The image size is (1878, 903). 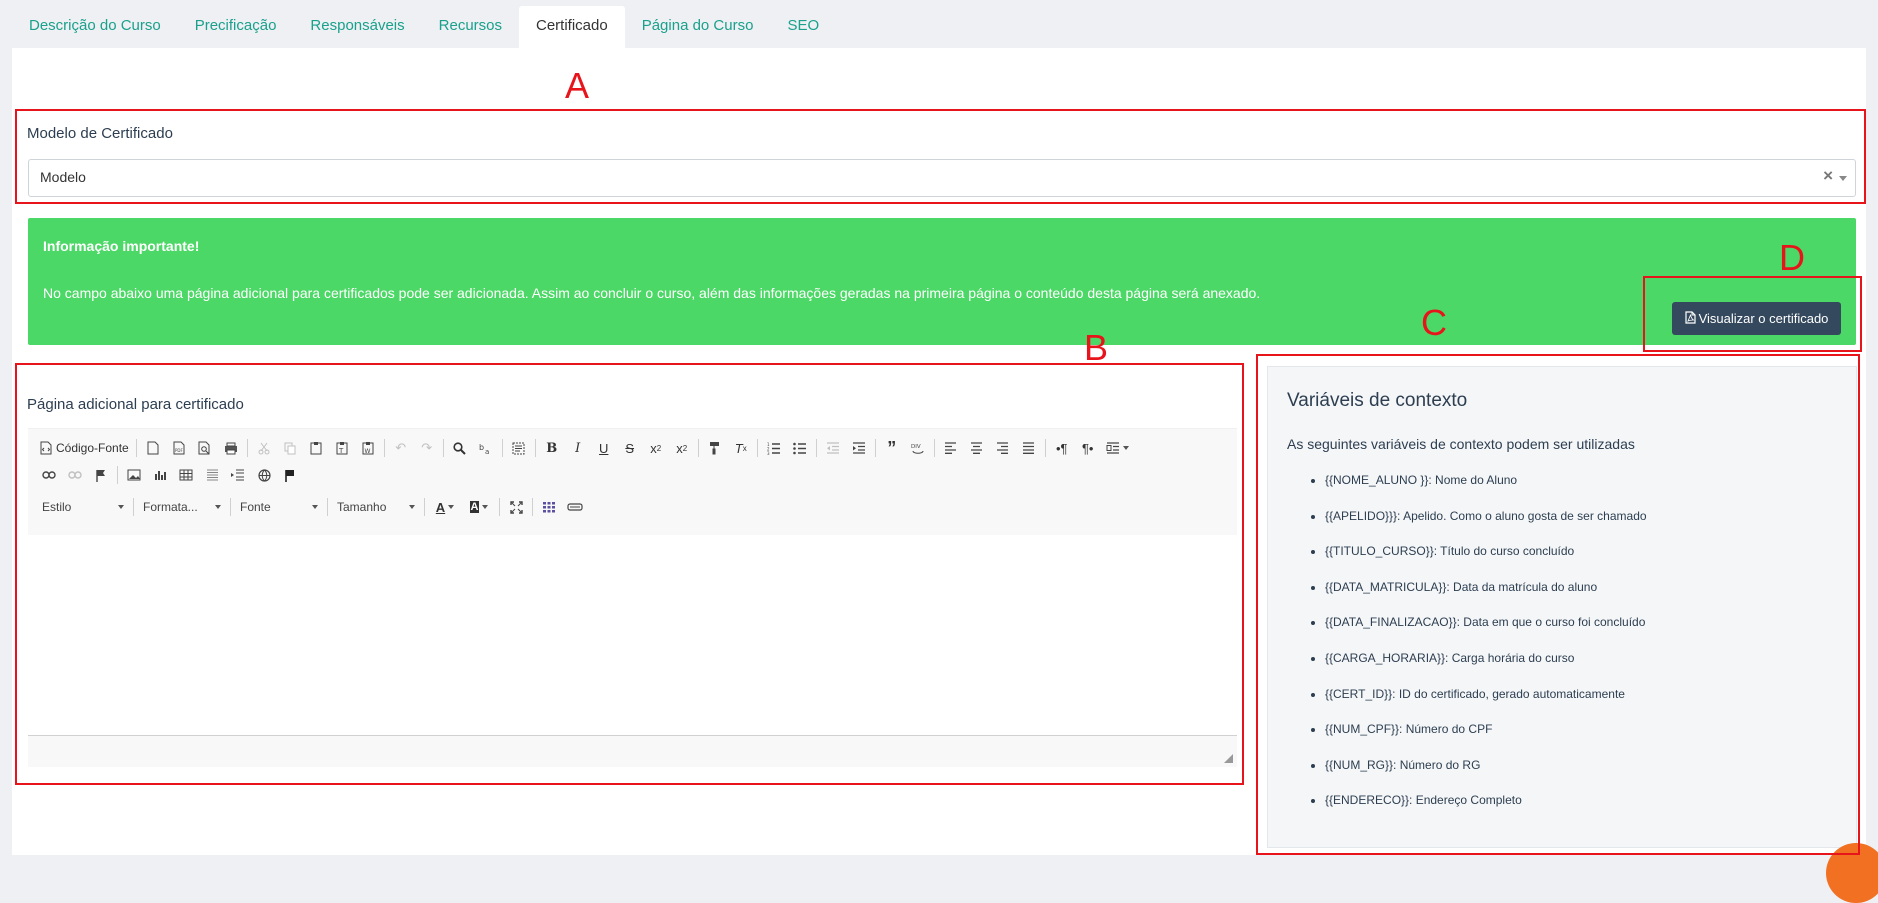 I want to click on tab-descricao: Descrição do Curso, so click(x=95, y=27).